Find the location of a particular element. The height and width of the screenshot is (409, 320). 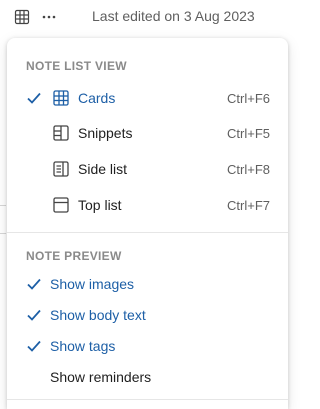

shortcut-text: Ctrl+F5 is located at coordinates (248, 133).